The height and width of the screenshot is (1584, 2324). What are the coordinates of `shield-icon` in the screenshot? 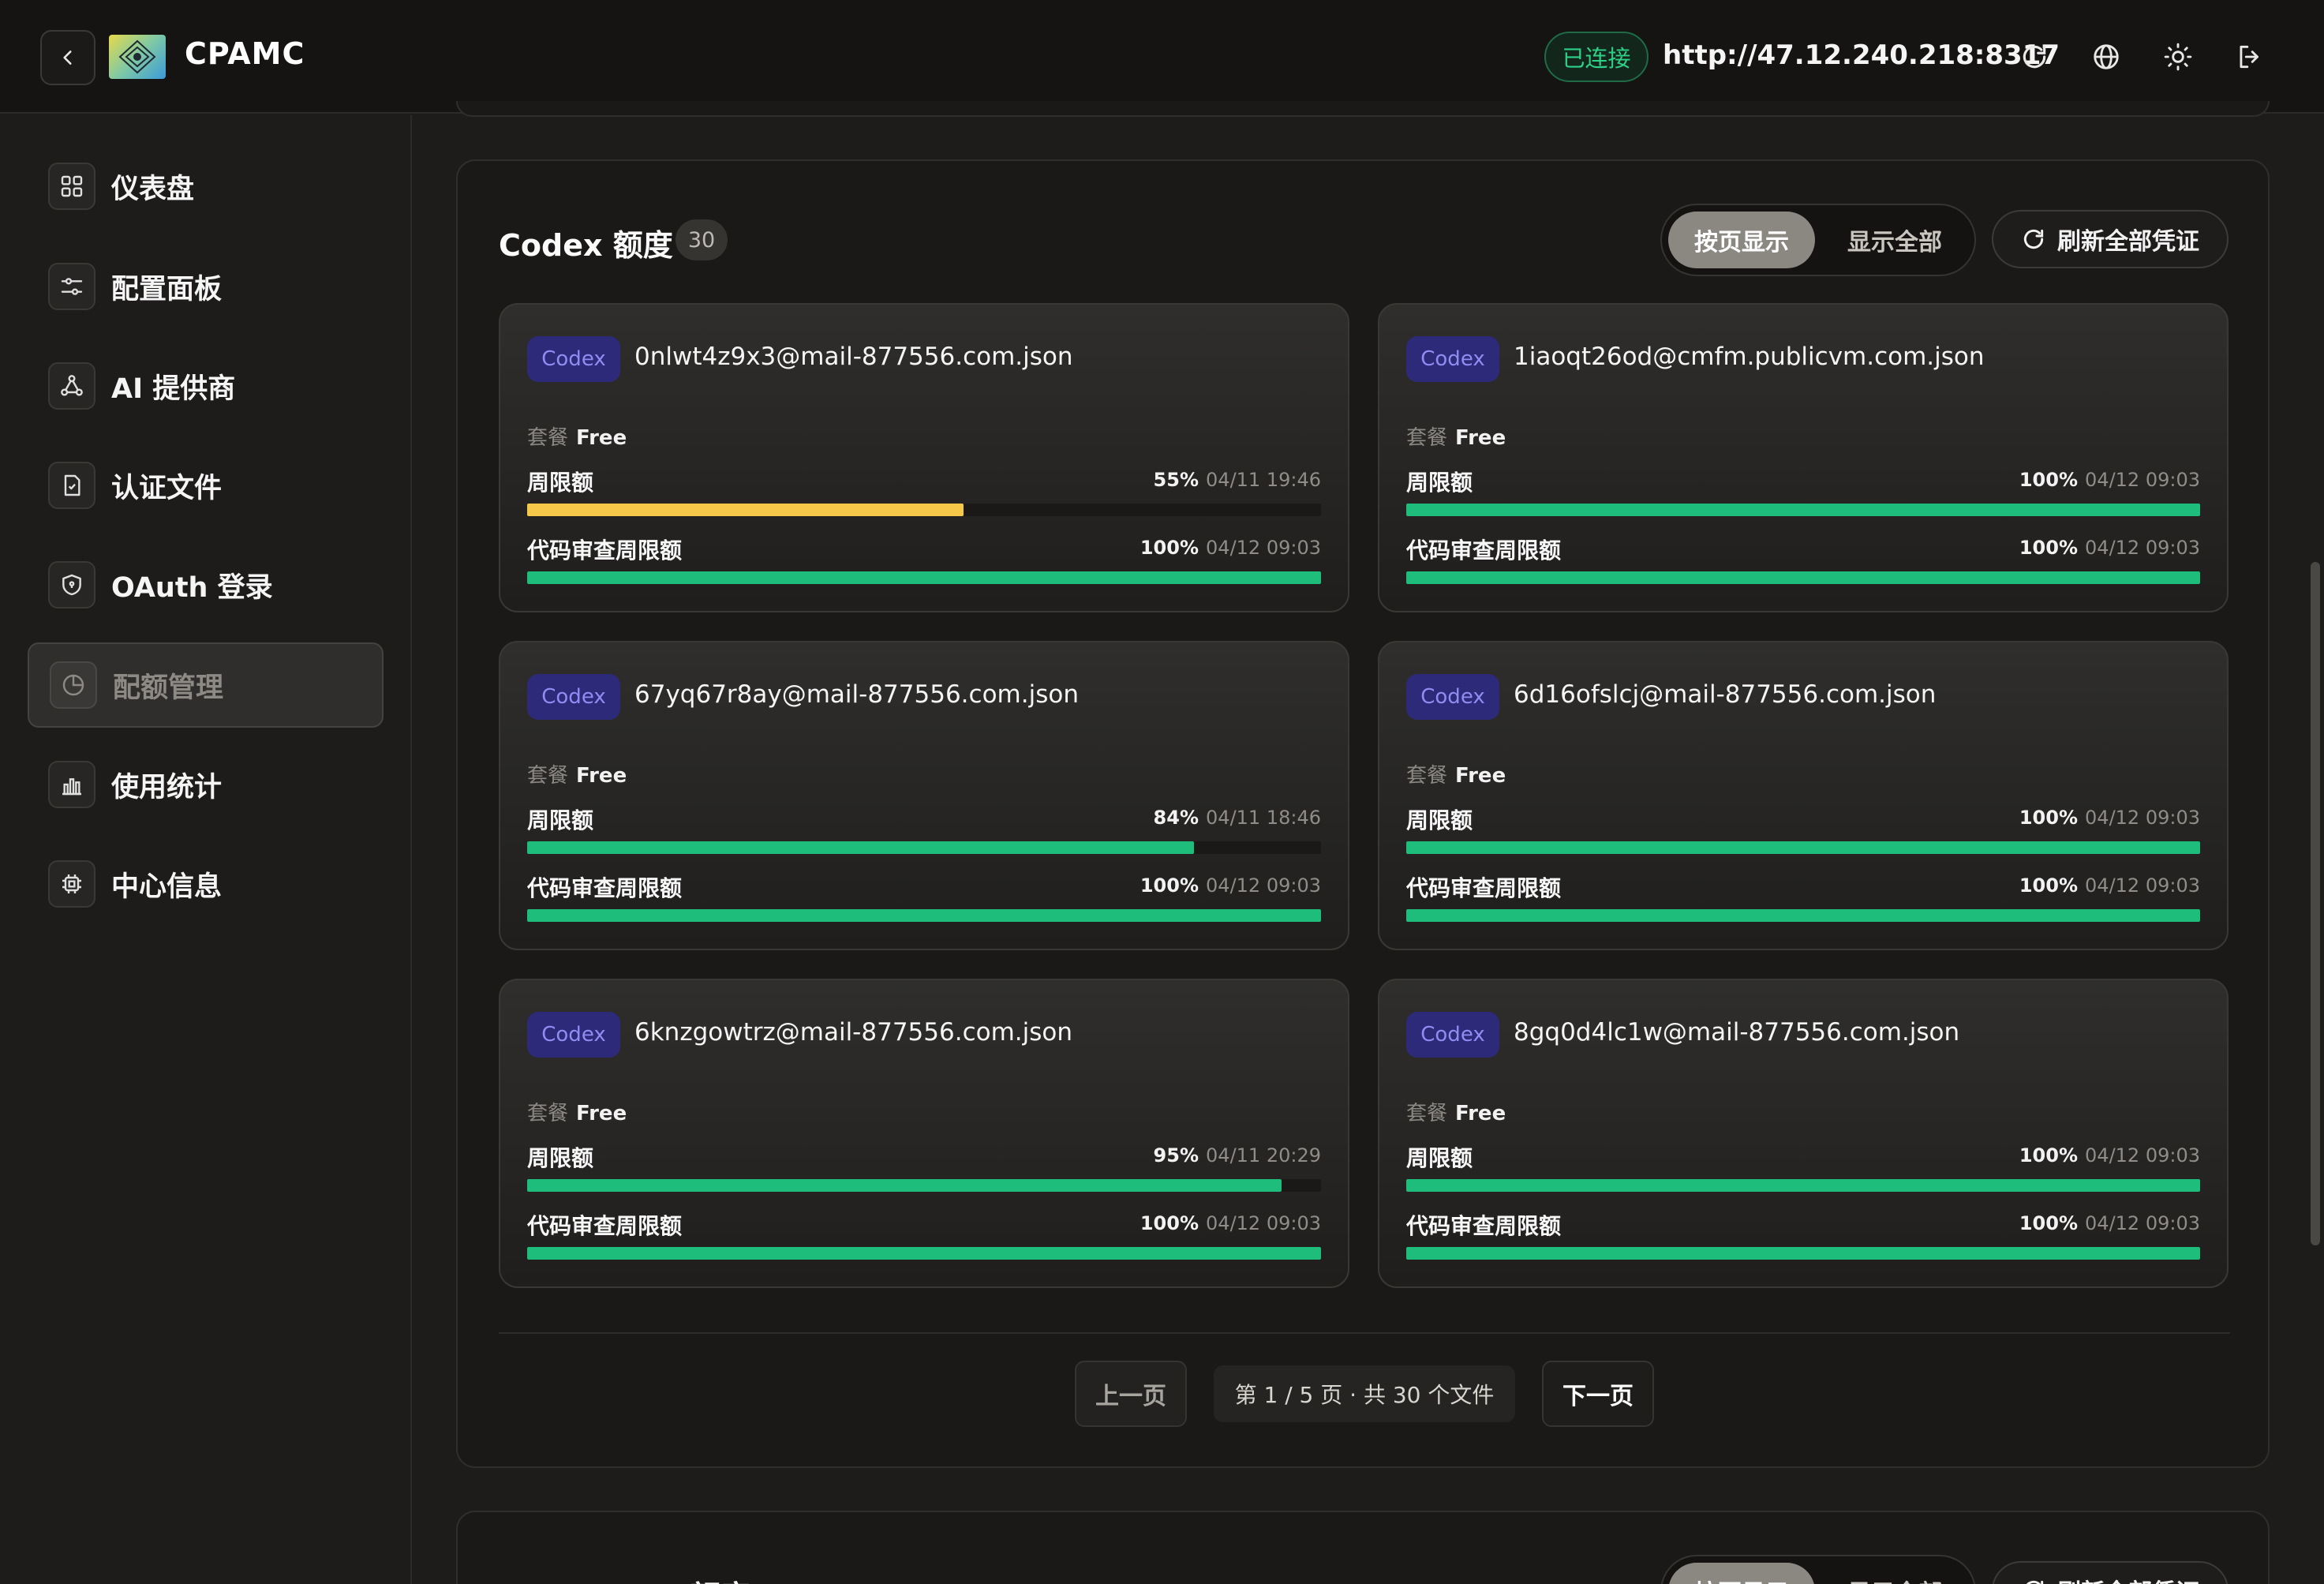 It's located at (71, 585).